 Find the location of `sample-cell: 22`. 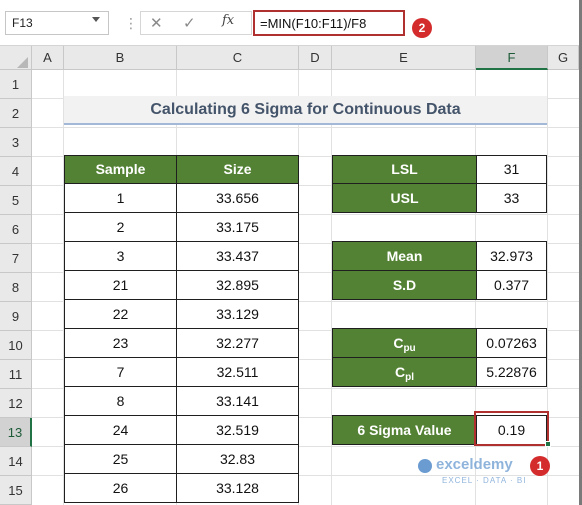

sample-cell: 22 is located at coordinates (120, 314).